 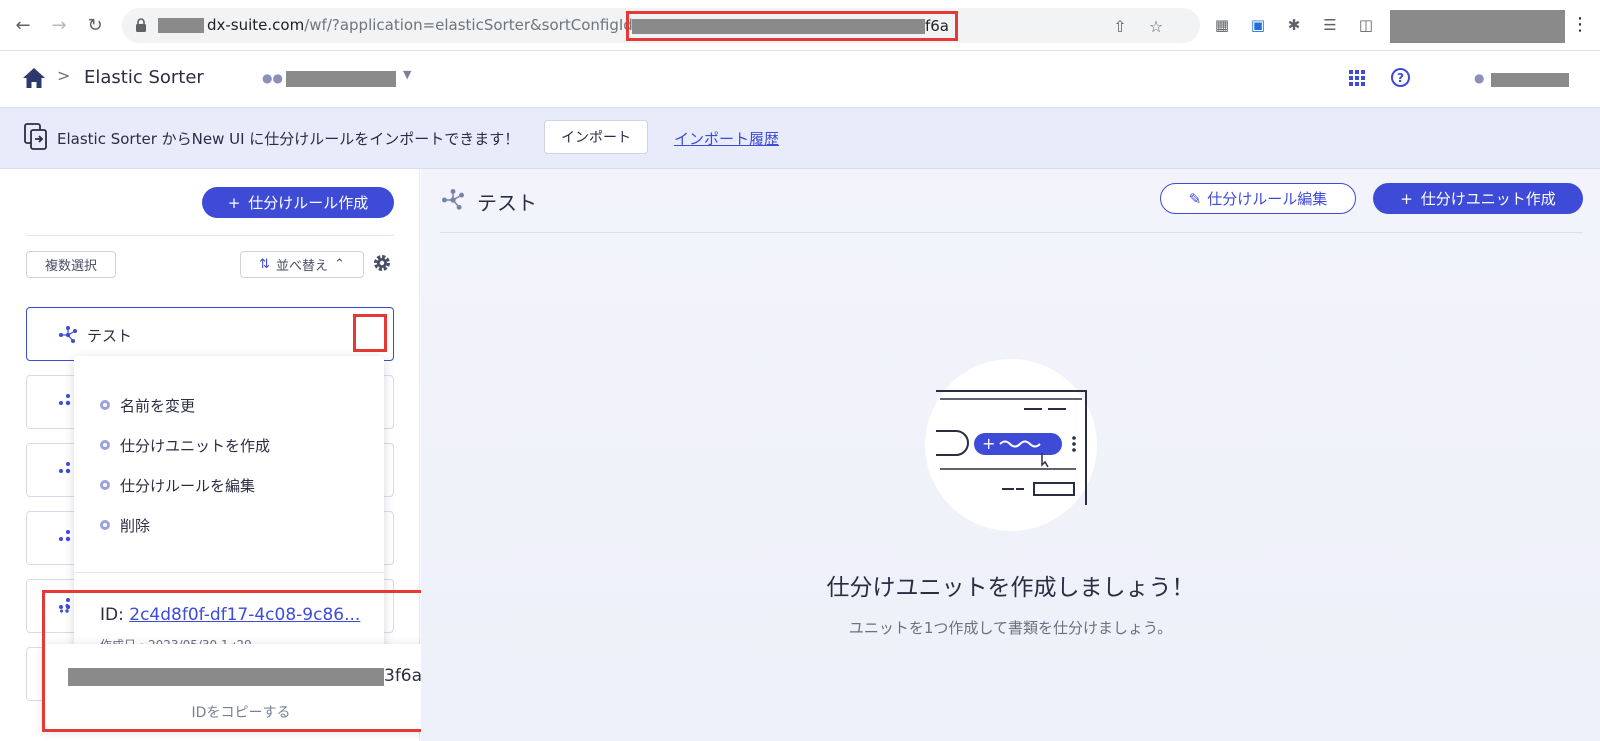 What do you see at coordinates (1477, 26) in the screenshot?
I see `redacted-profile` at bounding box center [1477, 26].